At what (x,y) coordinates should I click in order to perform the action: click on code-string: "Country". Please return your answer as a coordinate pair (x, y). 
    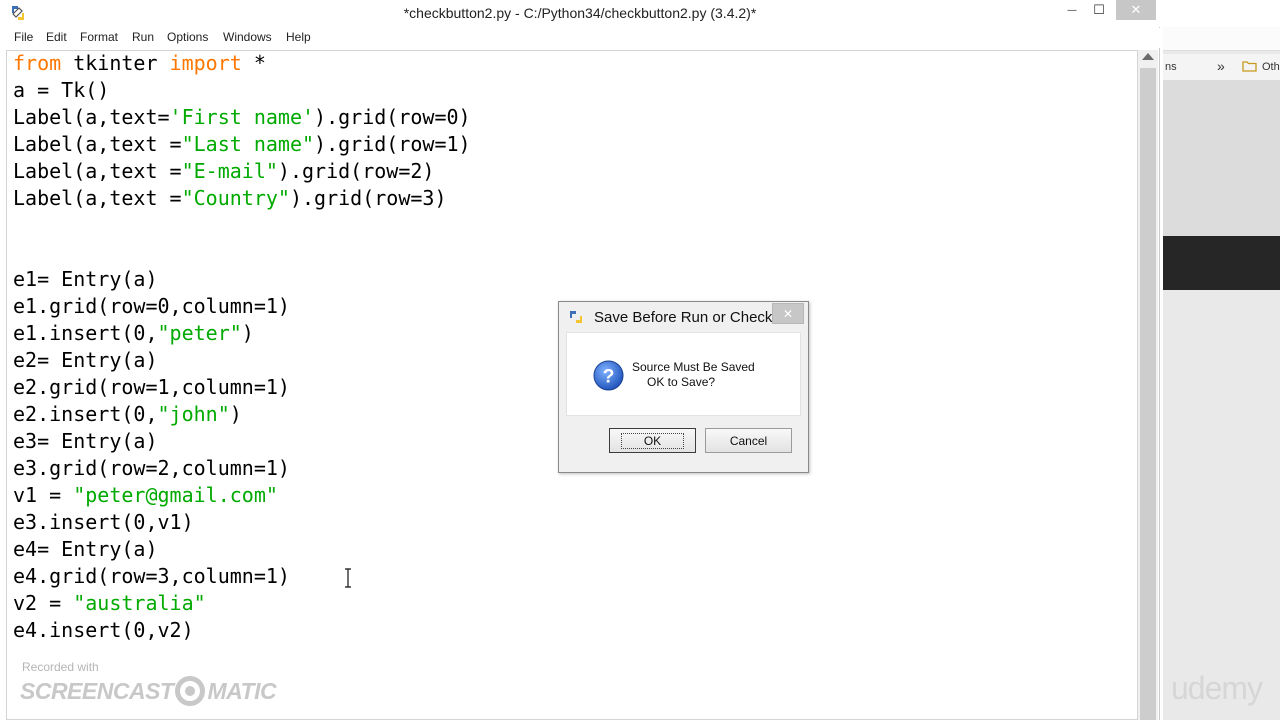
    Looking at the image, I should click on (235, 198).